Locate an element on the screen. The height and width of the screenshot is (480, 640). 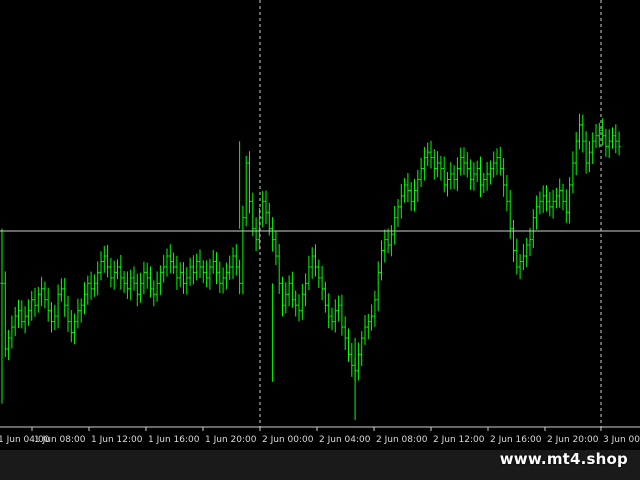
time-label: 2 Jun 20:00 is located at coordinates (573, 440).